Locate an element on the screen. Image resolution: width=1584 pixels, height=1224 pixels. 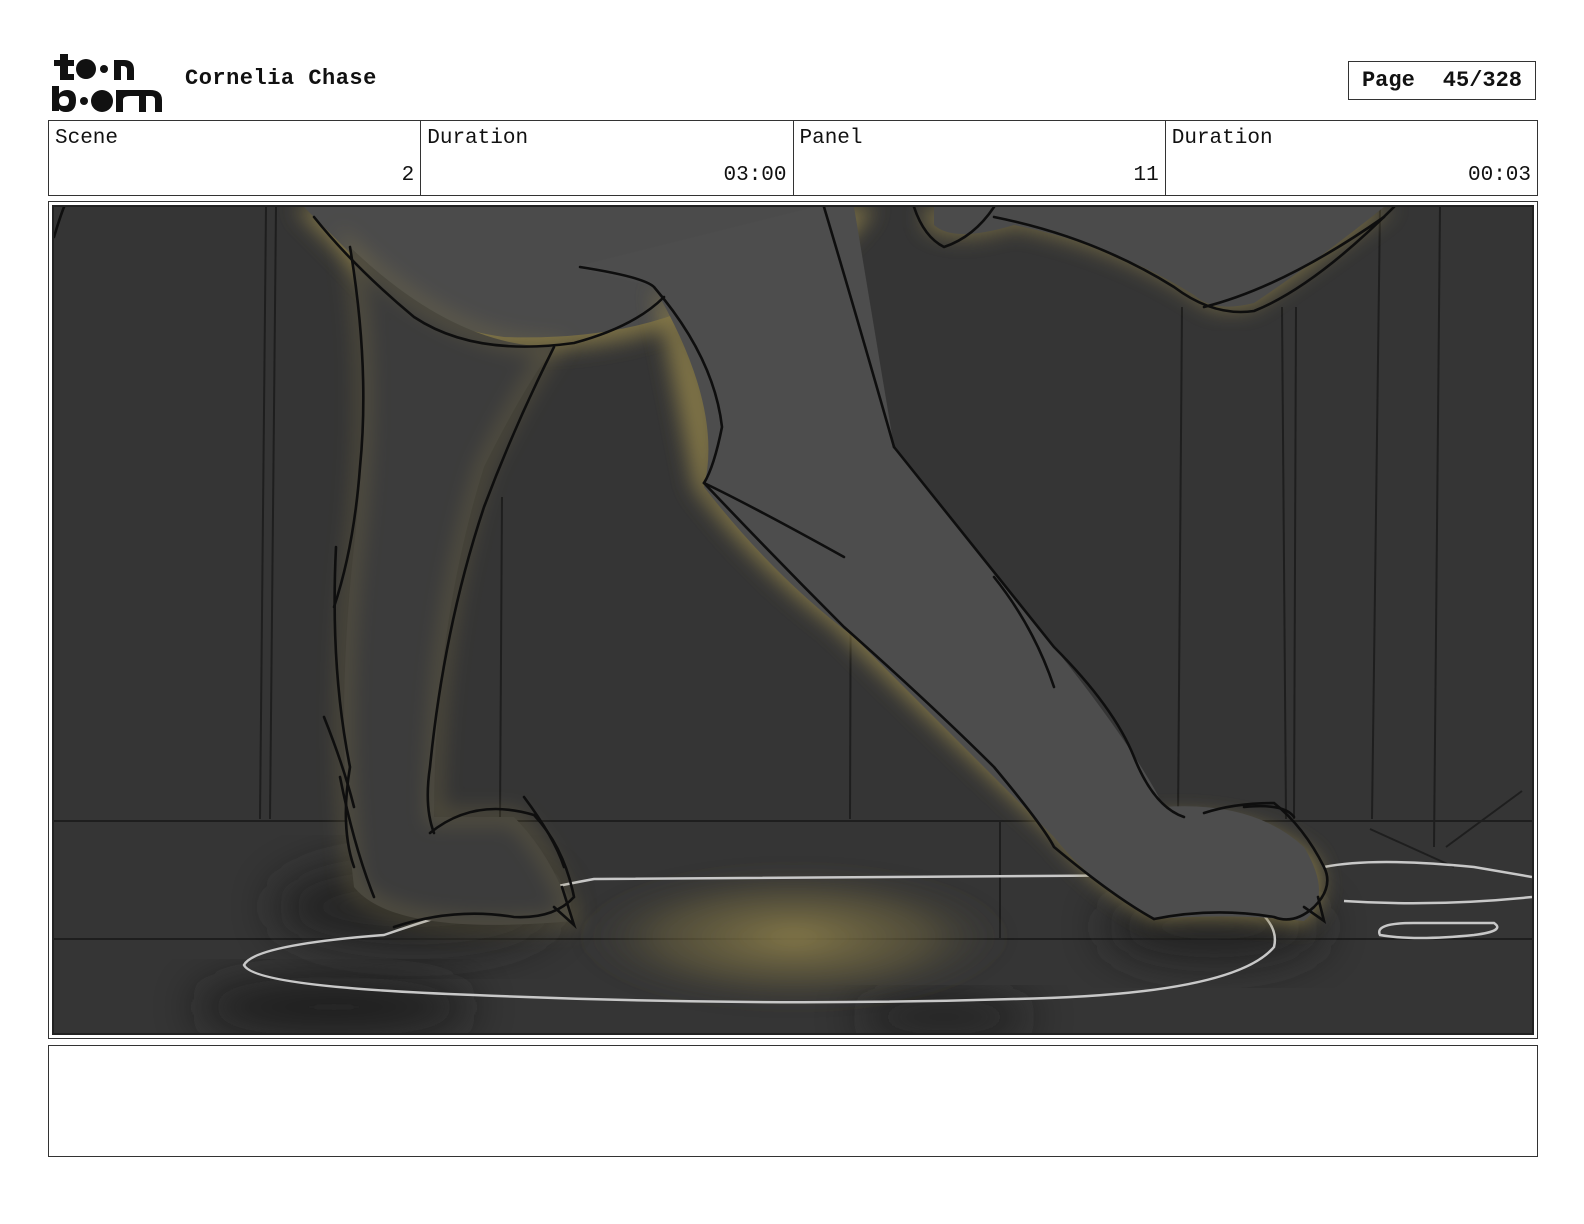
toonboom-logo is located at coordinates (109, 83).